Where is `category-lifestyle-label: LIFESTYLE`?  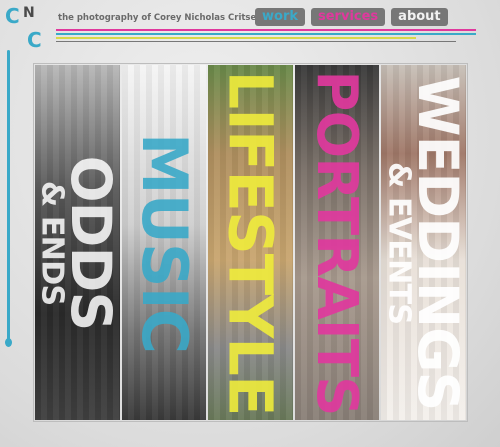 category-lifestyle-label: LIFESTYLE is located at coordinates (251, 242).